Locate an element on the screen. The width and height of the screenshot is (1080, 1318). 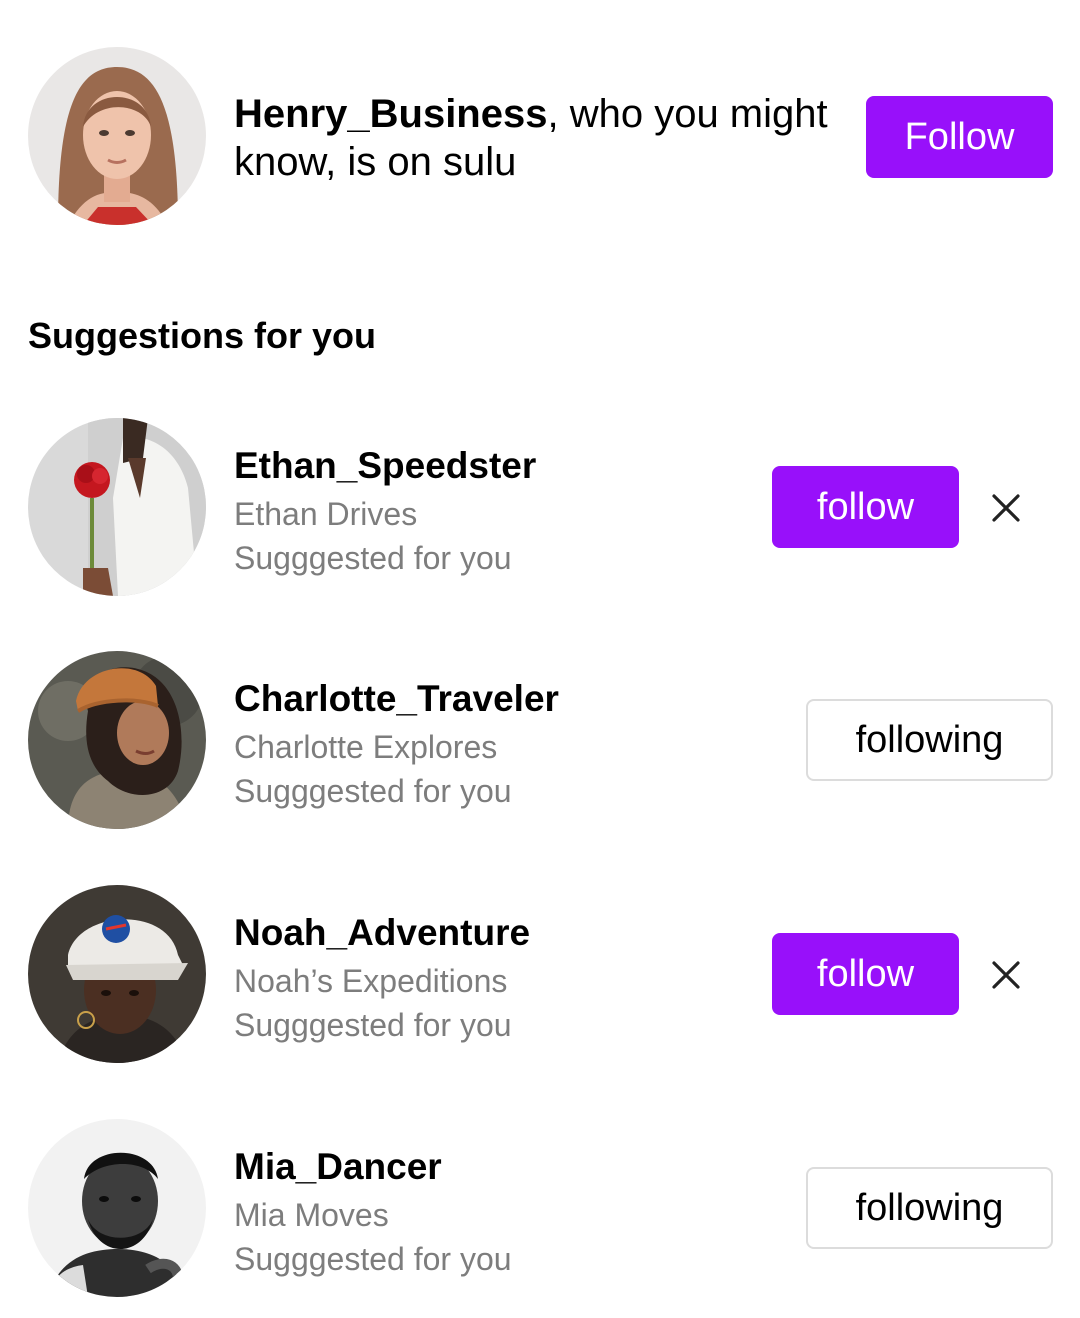
avatar-mia-dancer is located at coordinates (117, 1208).